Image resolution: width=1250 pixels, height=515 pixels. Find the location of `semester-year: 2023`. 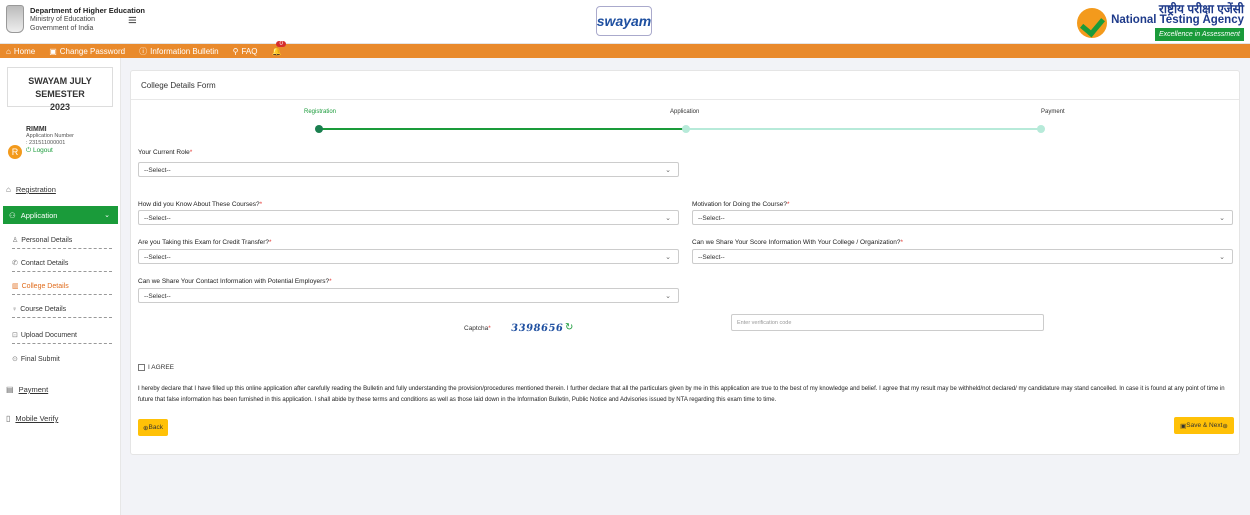

semester-year: 2023 is located at coordinates (60, 107).